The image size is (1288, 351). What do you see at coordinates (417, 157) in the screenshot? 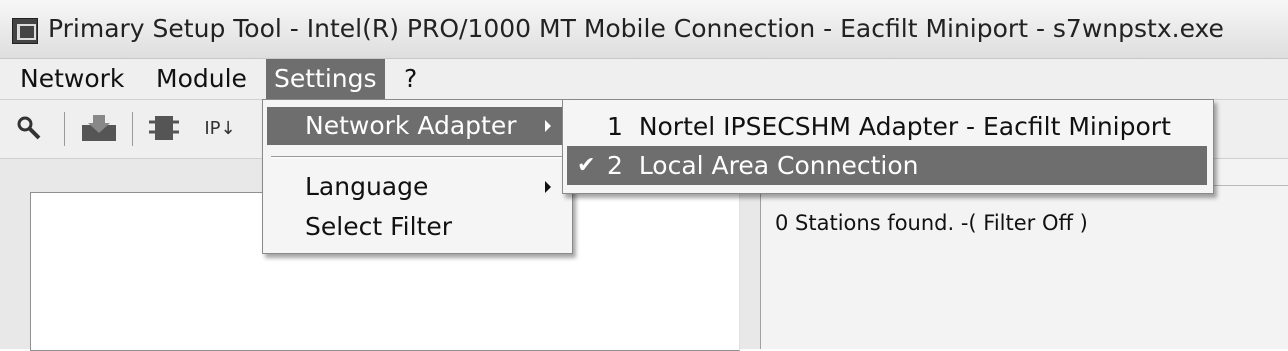
I see `menu-divider` at bounding box center [417, 157].